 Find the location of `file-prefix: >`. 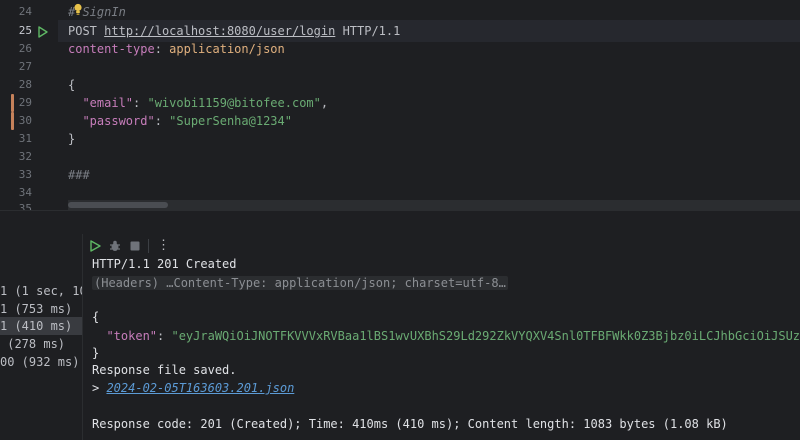

file-prefix: > is located at coordinates (99, 388).